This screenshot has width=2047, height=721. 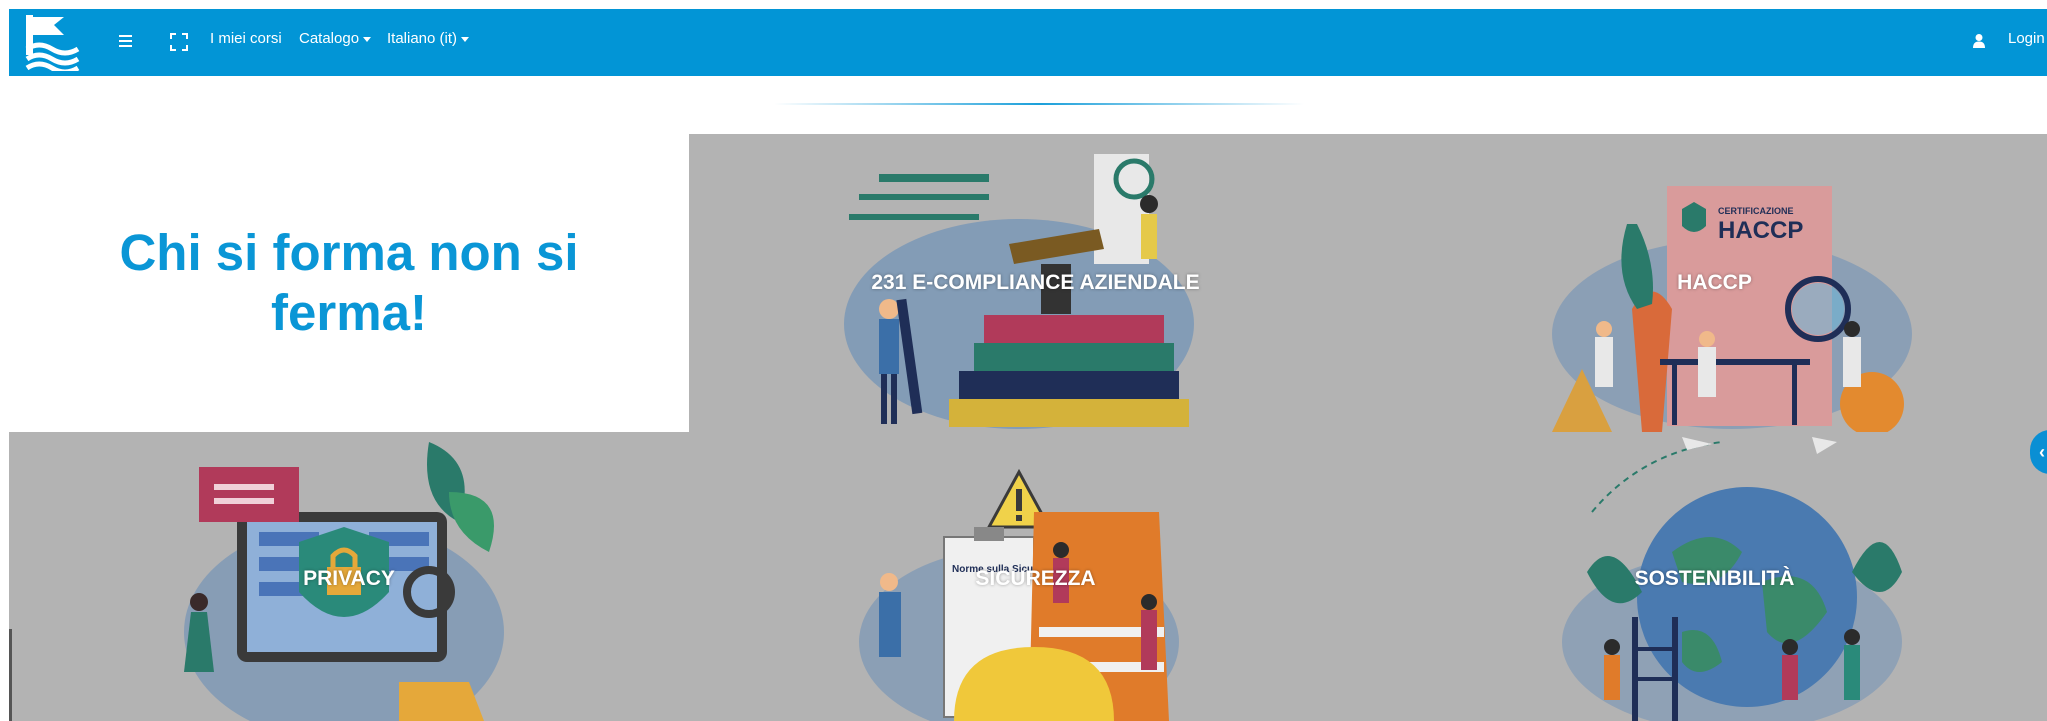 I want to click on fullscreen-icon, so click(x=179, y=42).